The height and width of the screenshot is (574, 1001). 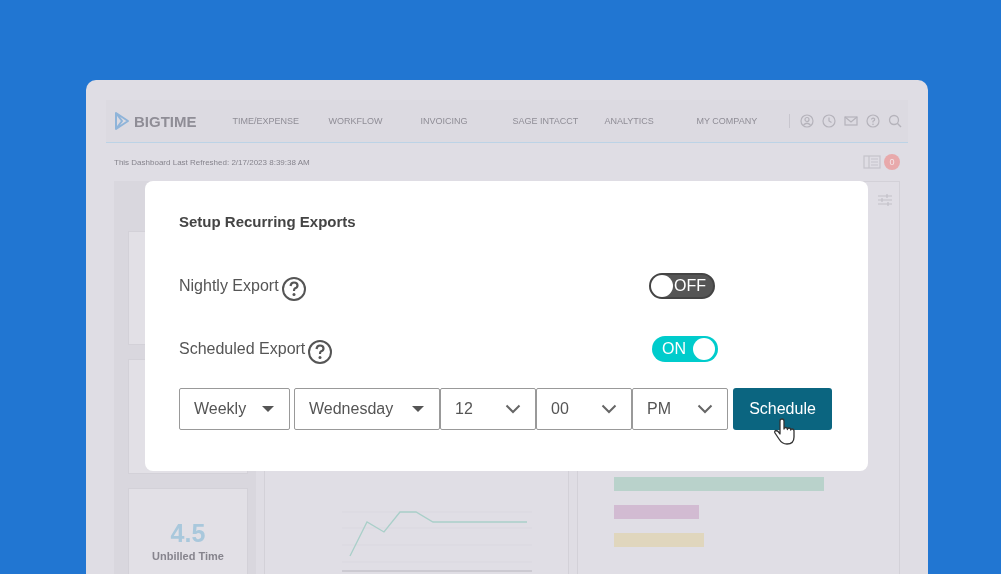 What do you see at coordinates (122, 121) in the screenshot?
I see `logo-icon` at bounding box center [122, 121].